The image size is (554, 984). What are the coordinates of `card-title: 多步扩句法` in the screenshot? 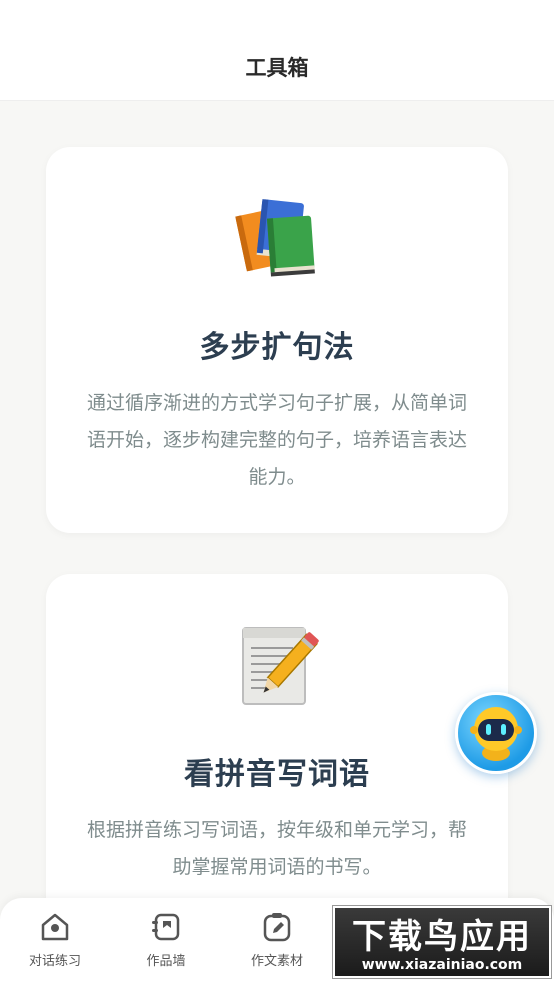 It's located at (277, 347).